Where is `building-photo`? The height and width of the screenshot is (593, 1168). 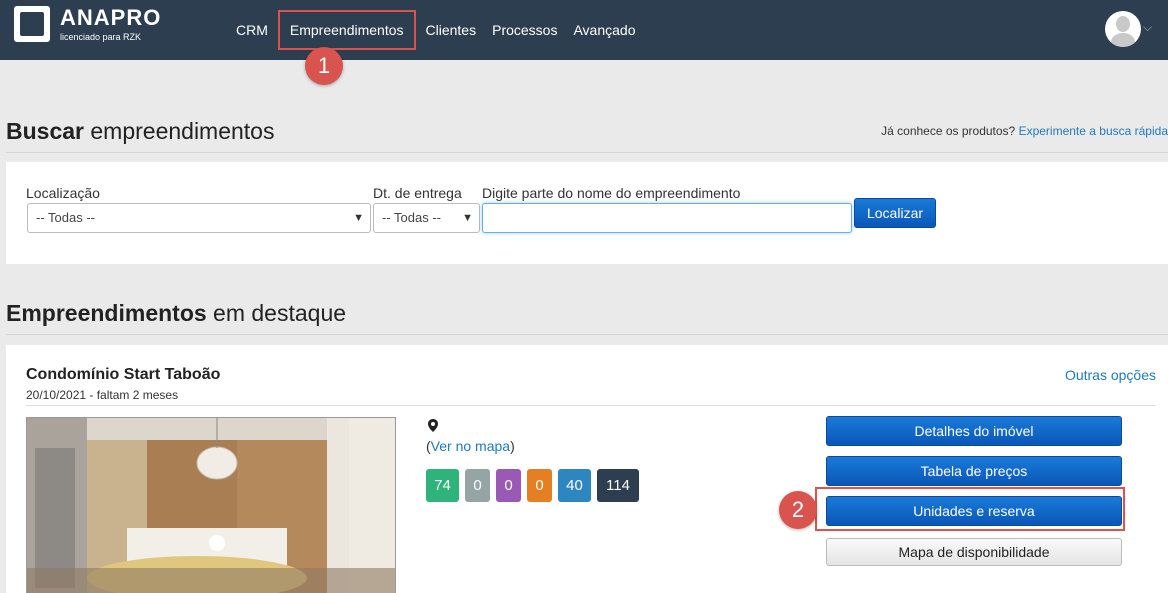
building-photo is located at coordinates (211, 505).